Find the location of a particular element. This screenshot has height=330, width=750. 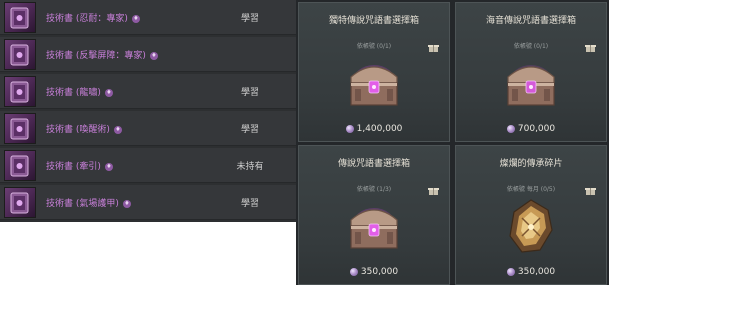

skill-book-name: 技術書 (忍耐：專家) ♦ is located at coordinates (93, 19).